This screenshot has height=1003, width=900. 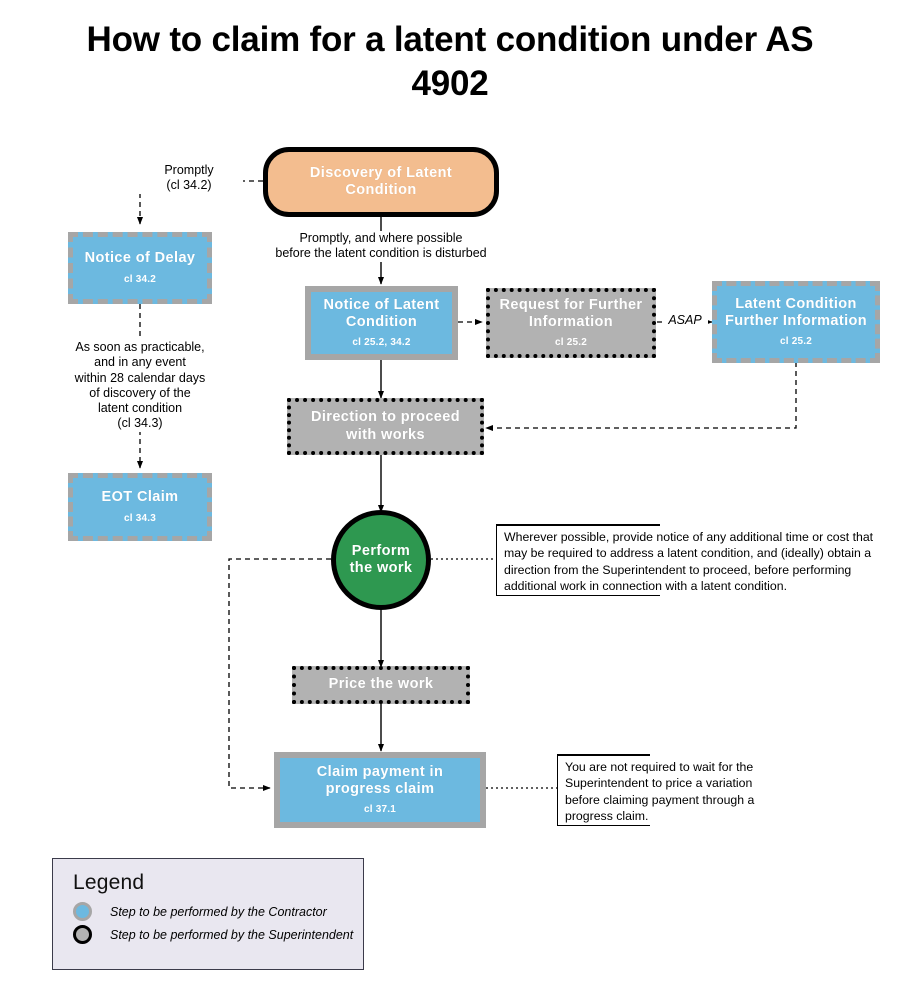 I want to click on node-label: Price the work, so click(x=381, y=684).